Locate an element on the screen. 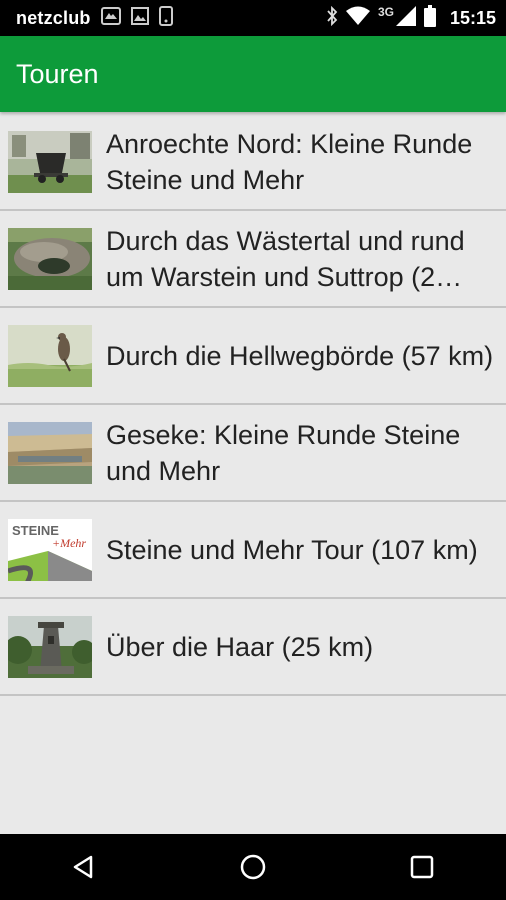 The width and height of the screenshot is (506, 900). clock: 15:15 is located at coordinates (472, 17).